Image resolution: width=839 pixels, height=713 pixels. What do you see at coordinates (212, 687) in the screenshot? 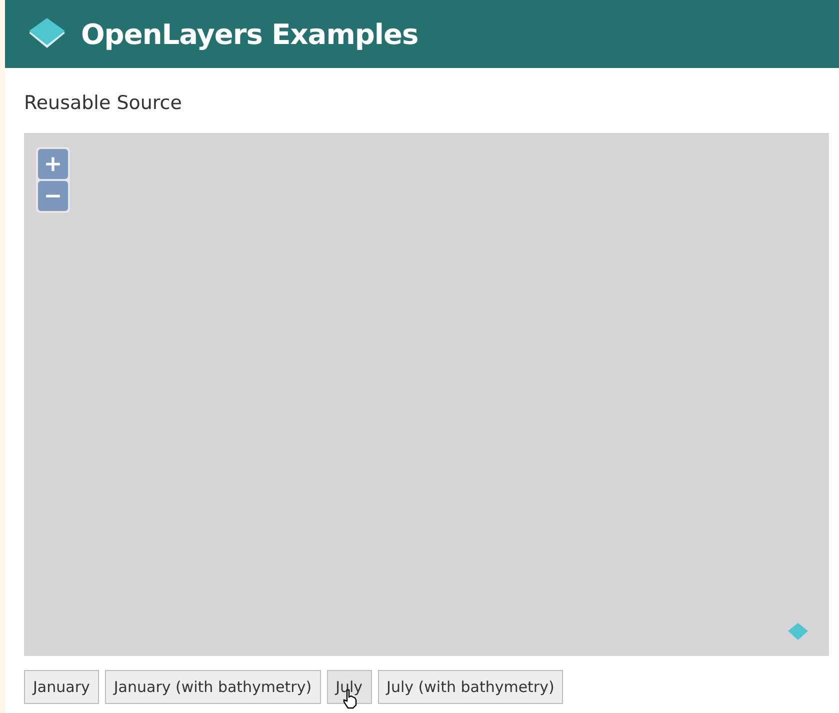
I see `month-button: January (with bathymetry)` at bounding box center [212, 687].